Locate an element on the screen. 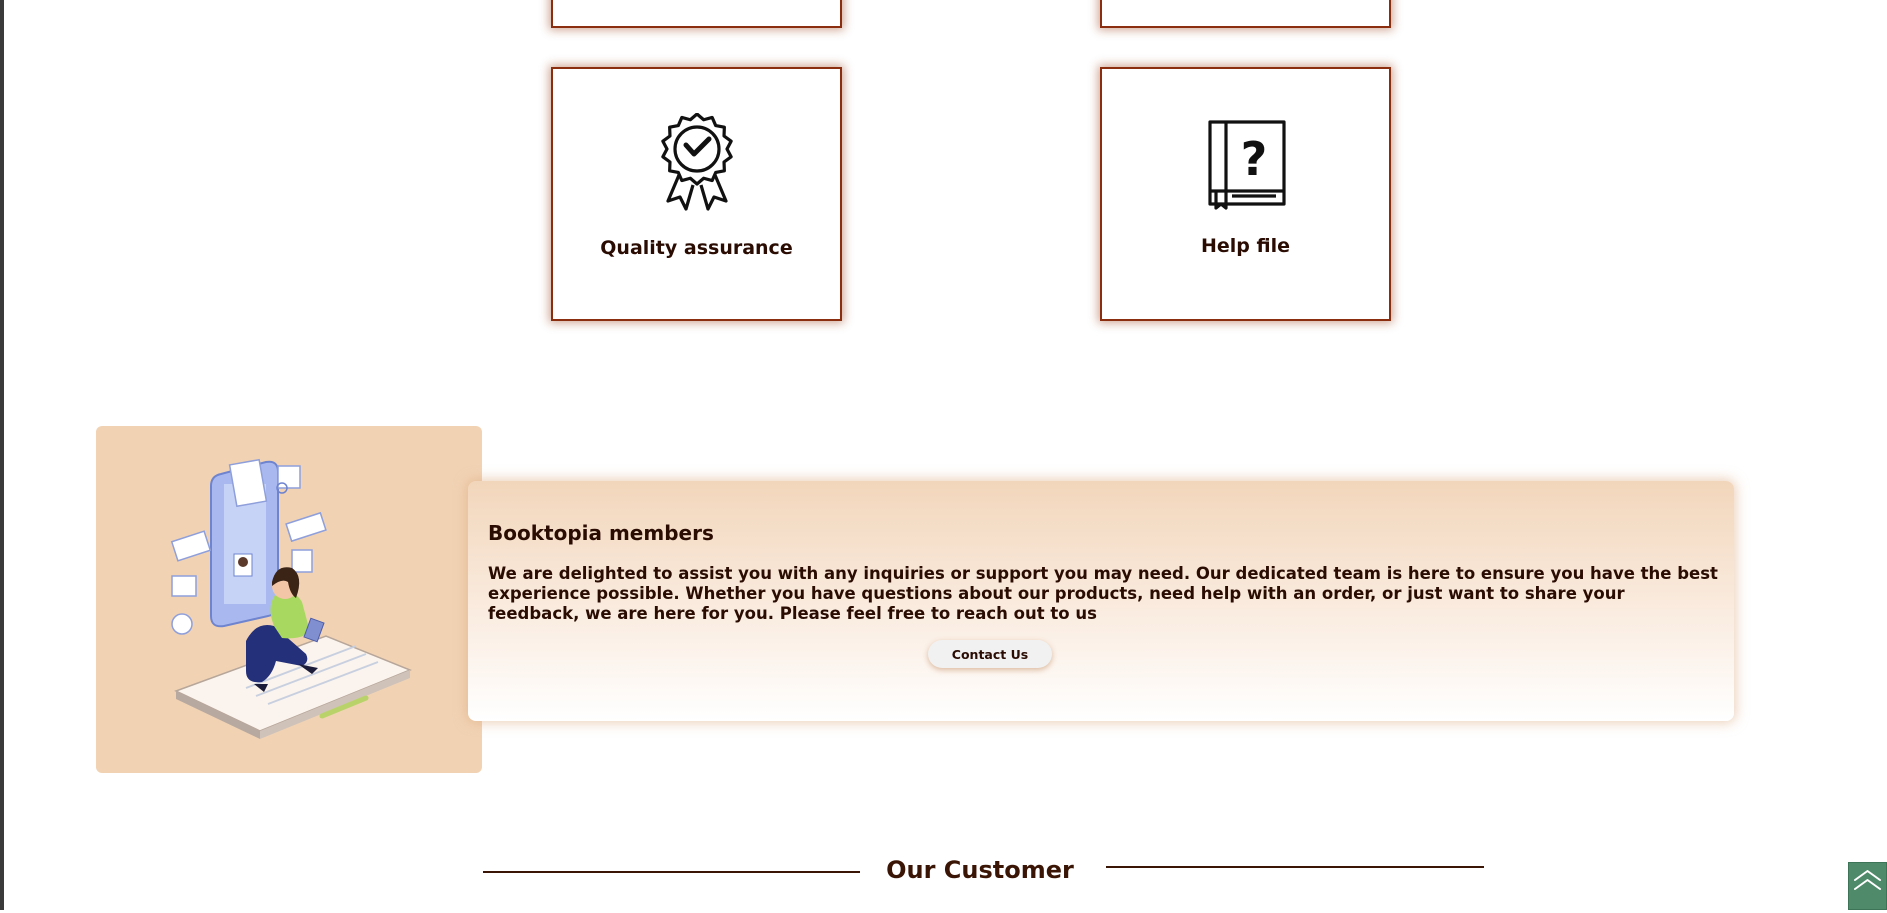 The image size is (1887, 913). members-title: Booktopia members is located at coordinates (601, 533).